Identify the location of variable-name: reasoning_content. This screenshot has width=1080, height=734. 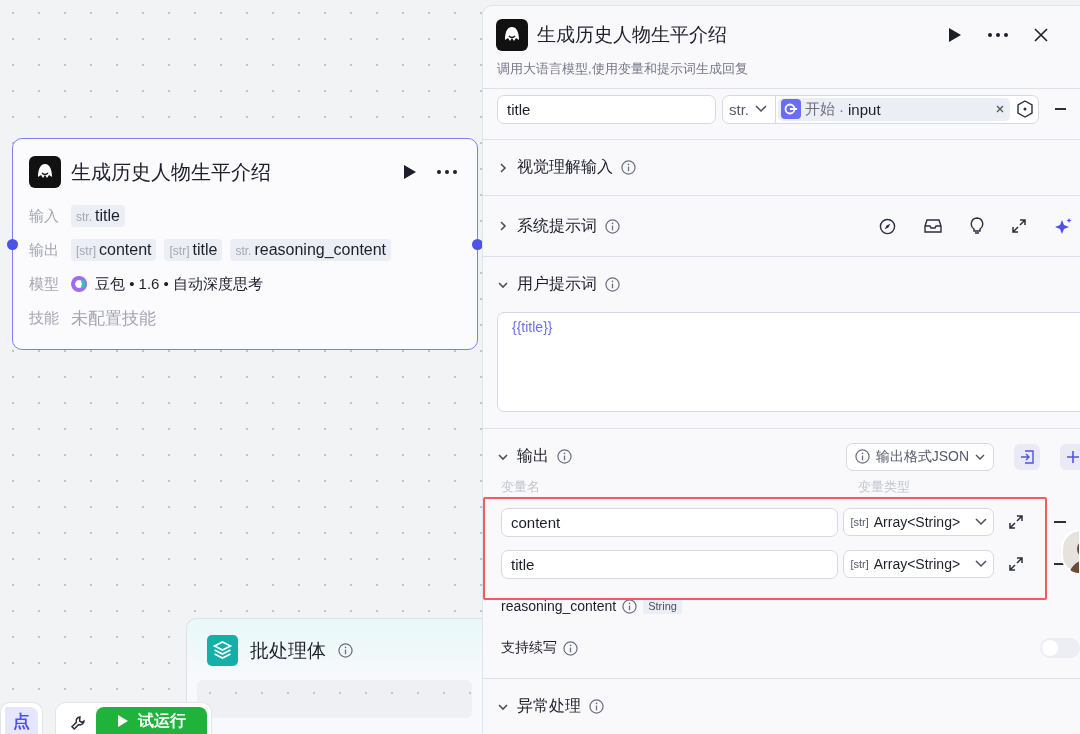
(559, 606).